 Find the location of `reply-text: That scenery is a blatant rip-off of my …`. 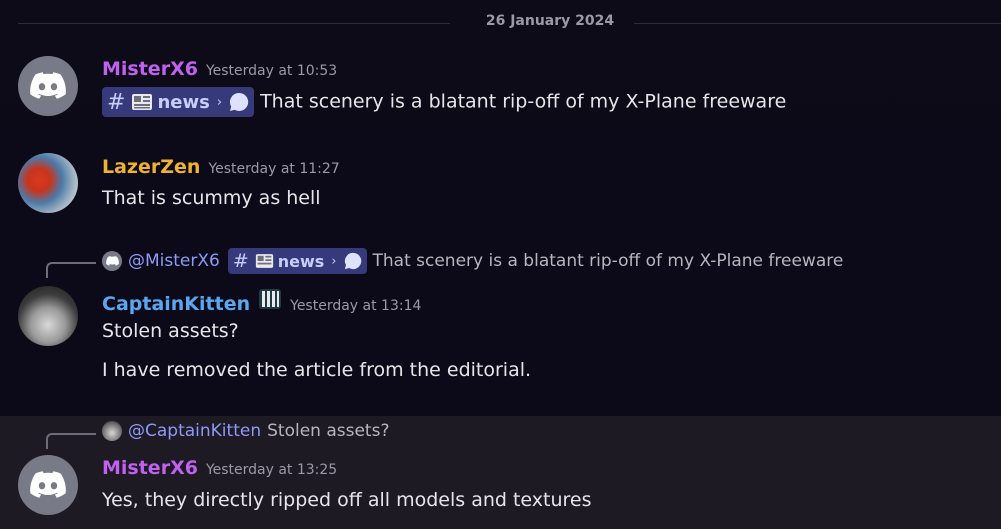

reply-text: That scenery is a blatant rip-off of my … is located at coordinates (608, 261).